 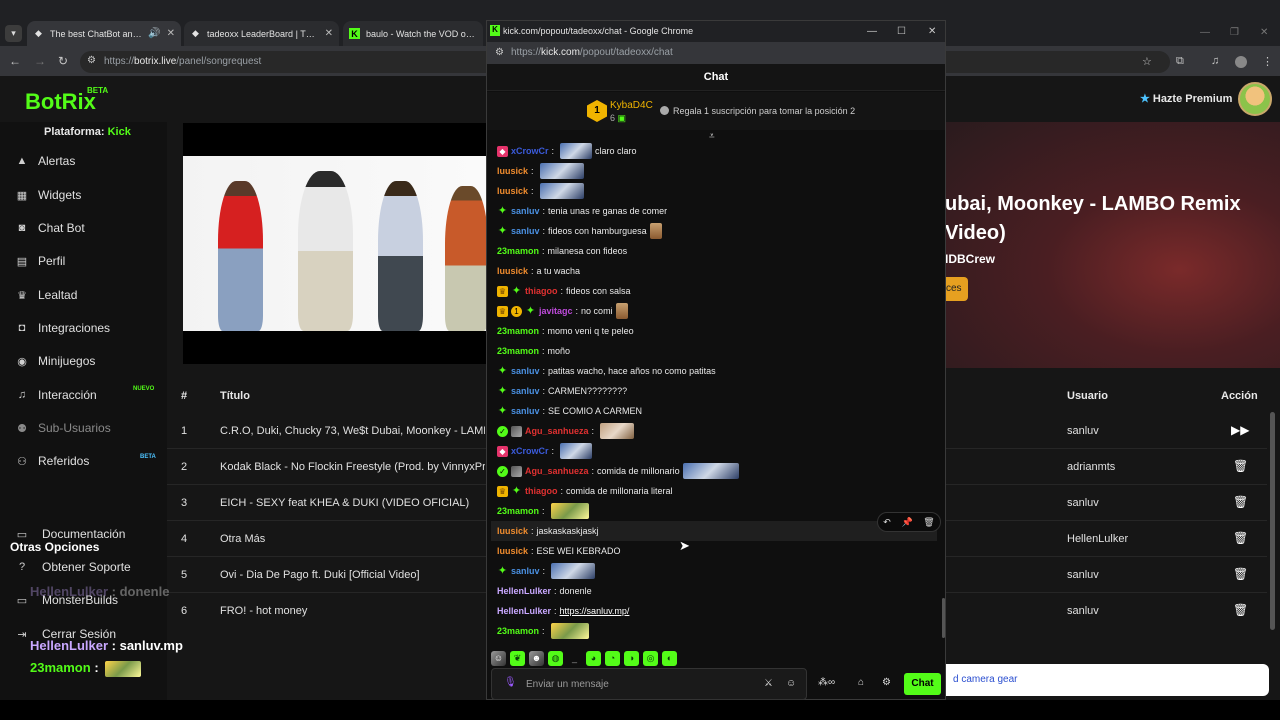 I want to click on emote-icon: ◎, so click(x=650, y=658).